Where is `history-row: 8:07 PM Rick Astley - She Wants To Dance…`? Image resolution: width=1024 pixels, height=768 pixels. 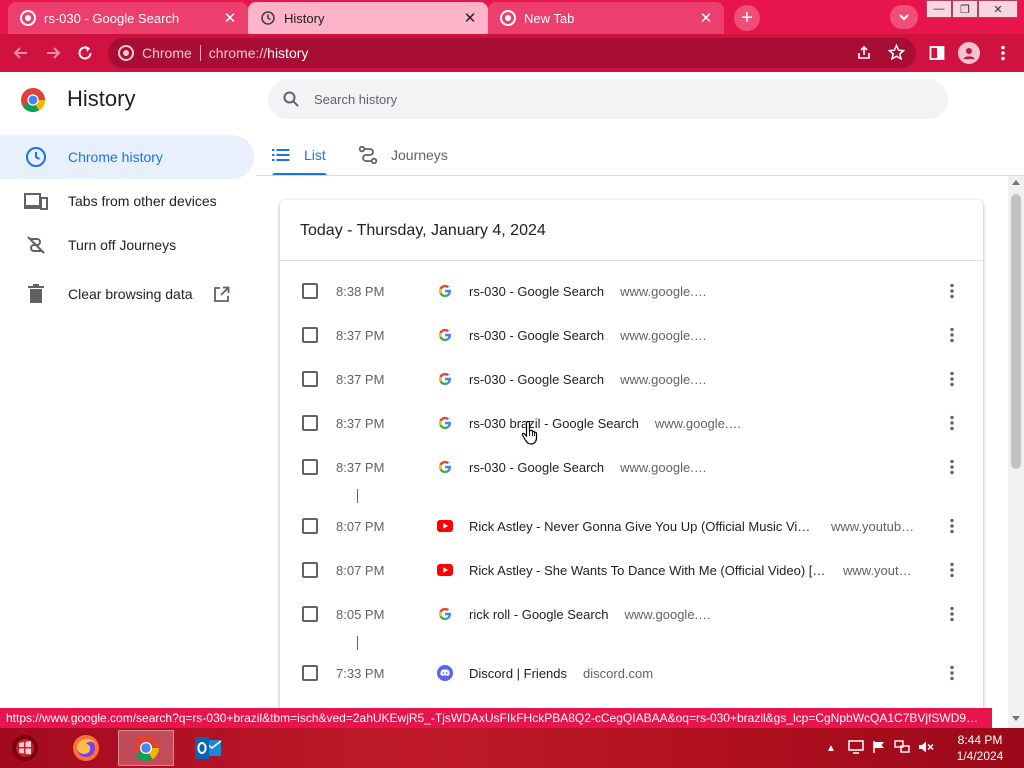 history-row: 8:07 PM Rick Astley - She Wants To Dance… is located at coordinates (631, 570).